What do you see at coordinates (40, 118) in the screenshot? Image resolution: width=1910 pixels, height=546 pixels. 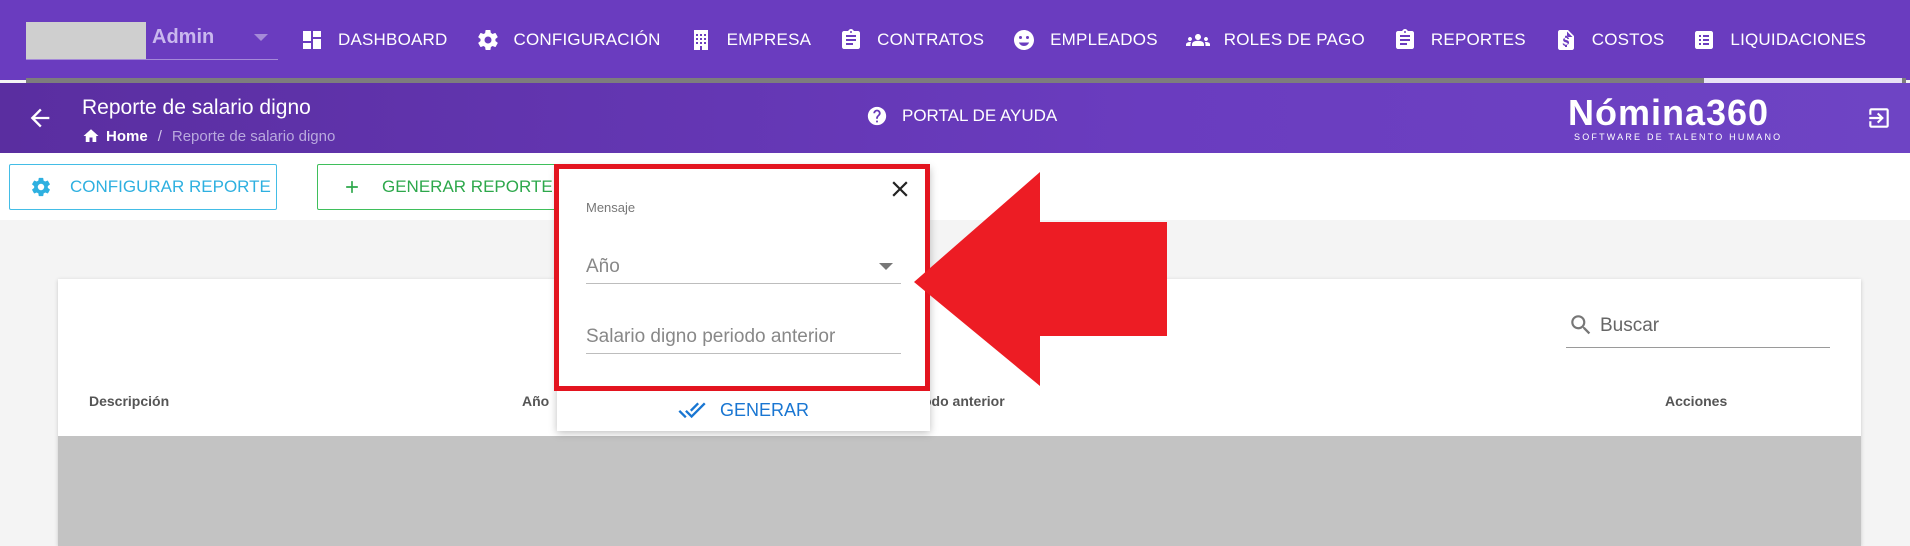 I see `back-arrow-icon` at bounding box center [40, 118].